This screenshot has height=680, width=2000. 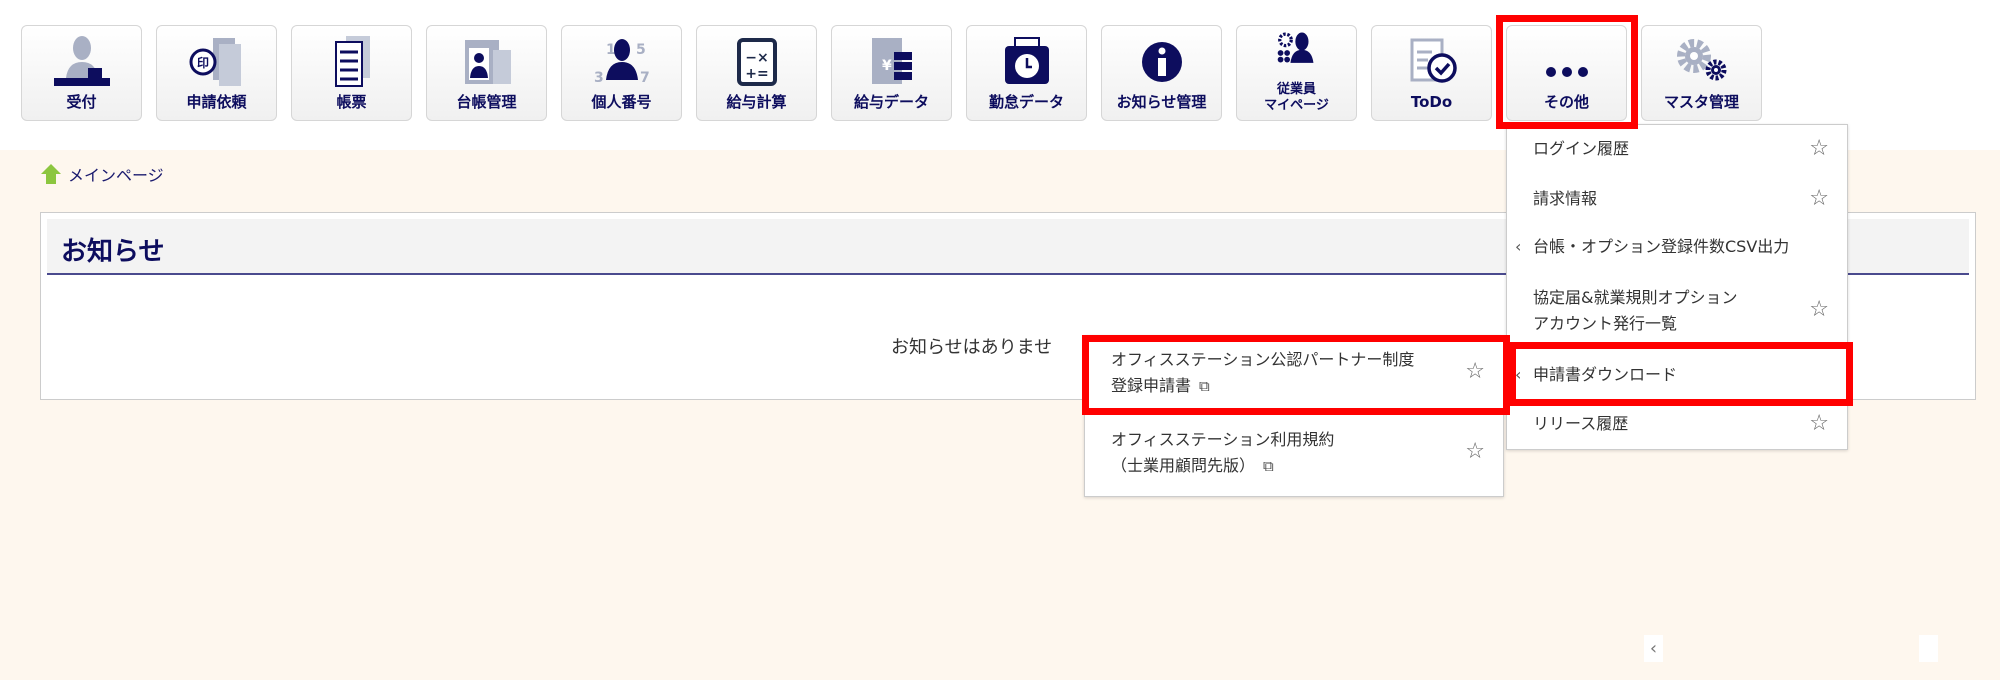 What do you see at coordinates (621, 102) in the screenshot?
I see `nav-label: 個人番号` at bounding box center [621, 102].